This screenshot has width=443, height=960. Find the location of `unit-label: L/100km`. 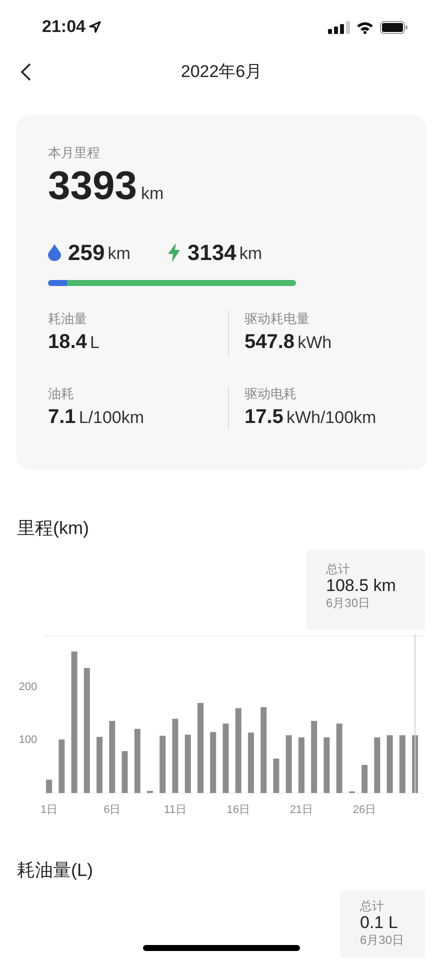

unit-label: L/100km is located at coordinates (111, 417).